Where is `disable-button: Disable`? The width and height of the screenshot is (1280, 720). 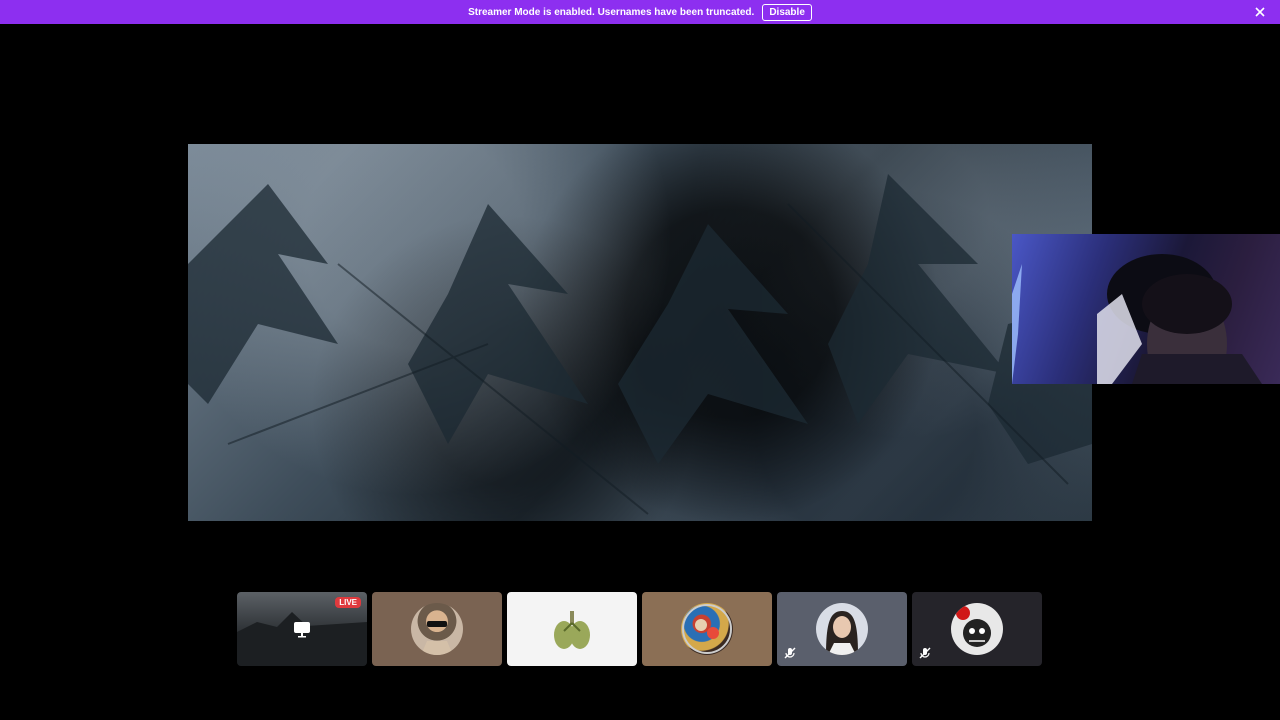 disable-button: Disable is located at coordinates (787, 12).